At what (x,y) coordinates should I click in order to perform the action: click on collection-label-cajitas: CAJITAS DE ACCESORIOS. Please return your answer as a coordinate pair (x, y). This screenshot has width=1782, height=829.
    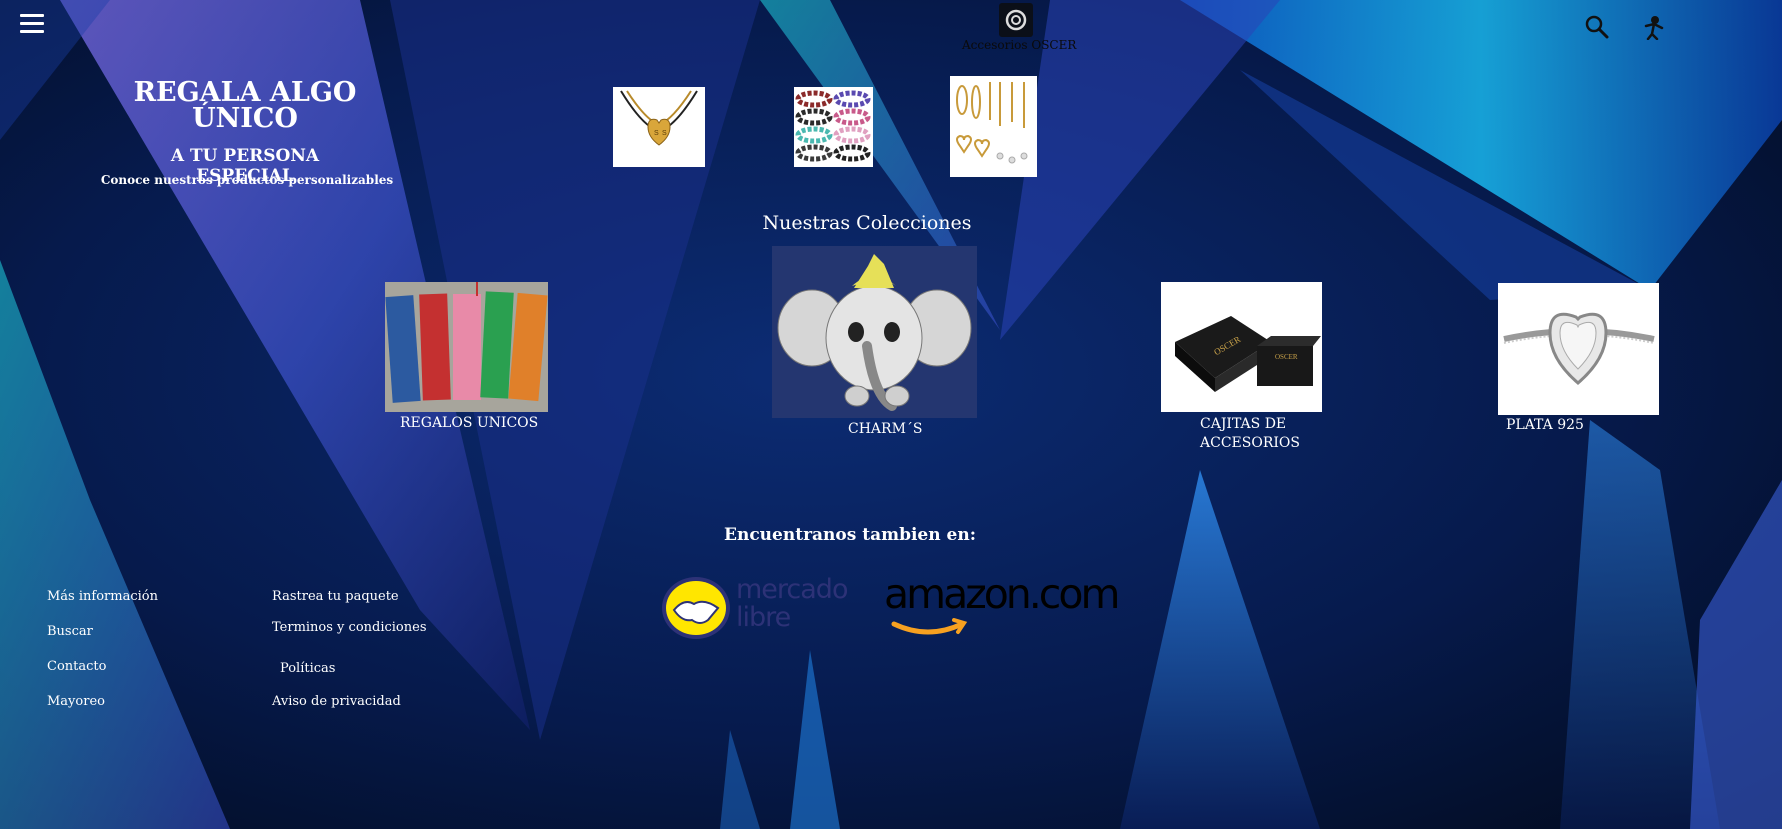
    Looking at the image, I should click on (1260, 434).